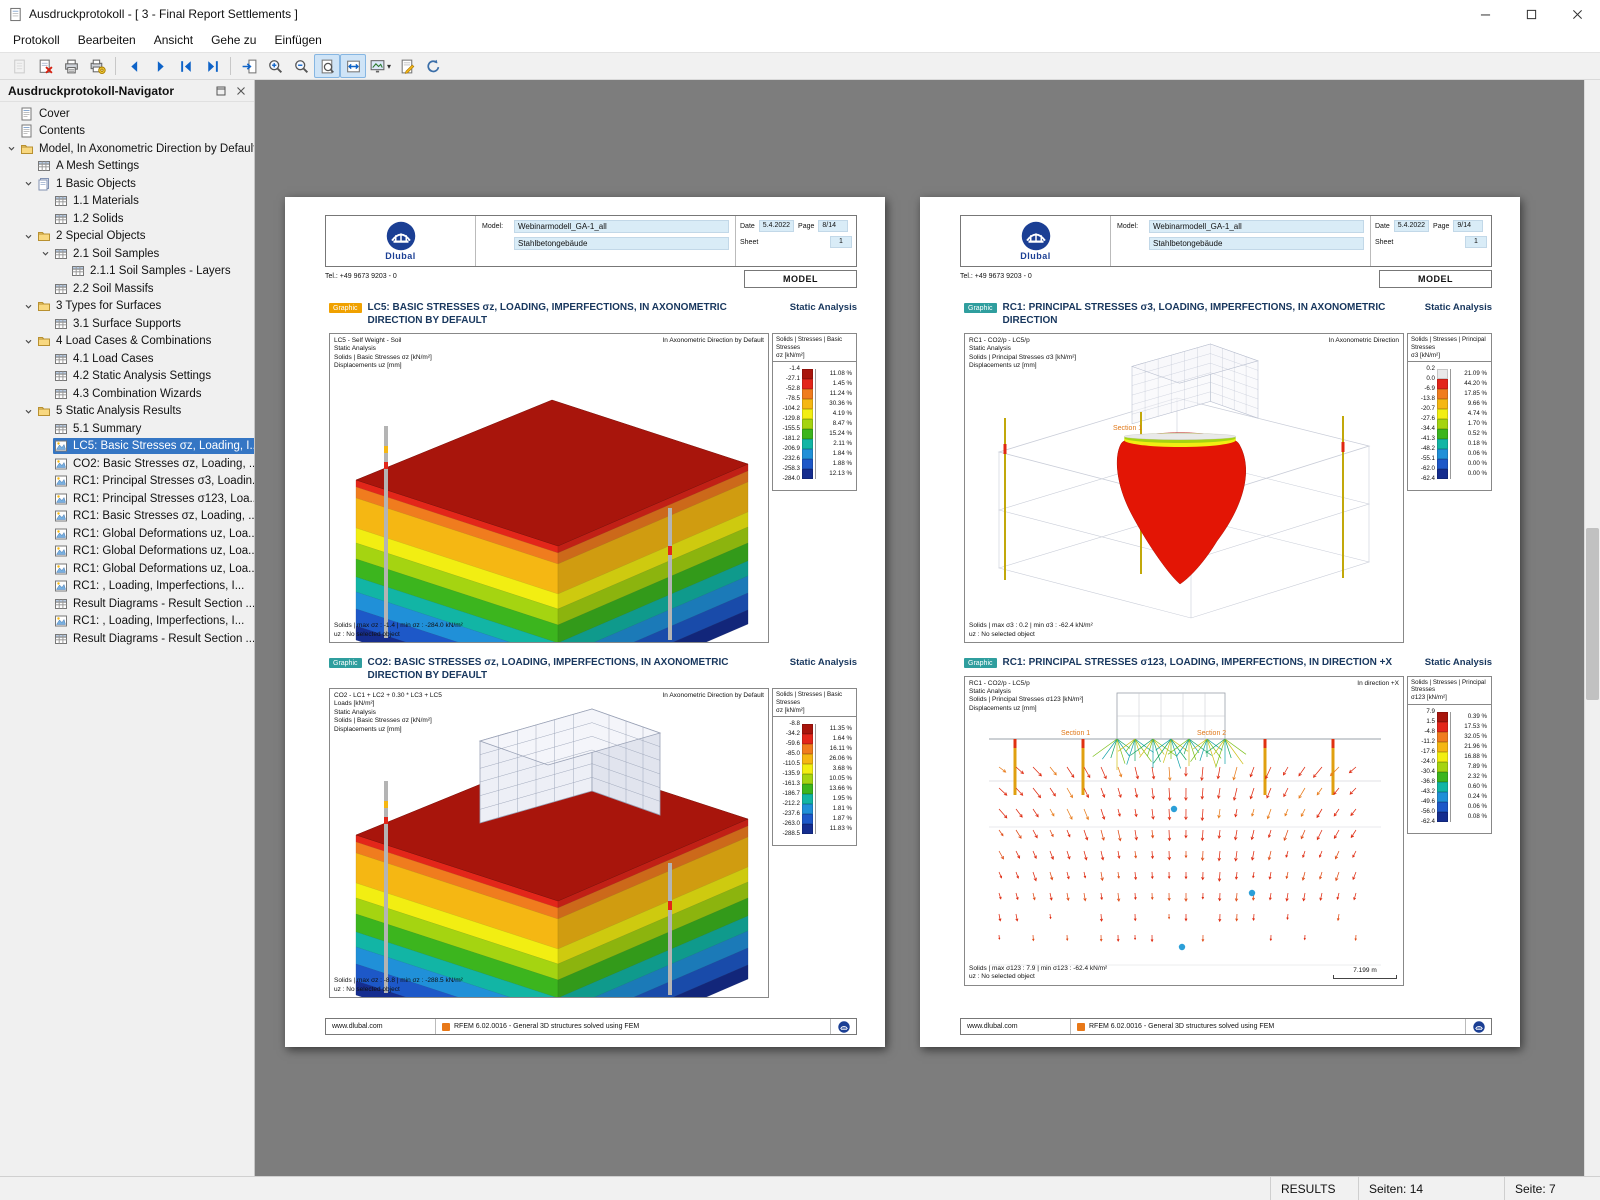 This screenshot has height=1200, width=1600. Describe the element at coordinates (301, 66) in the screenshot. I see `zoom-out-icon` at that location.